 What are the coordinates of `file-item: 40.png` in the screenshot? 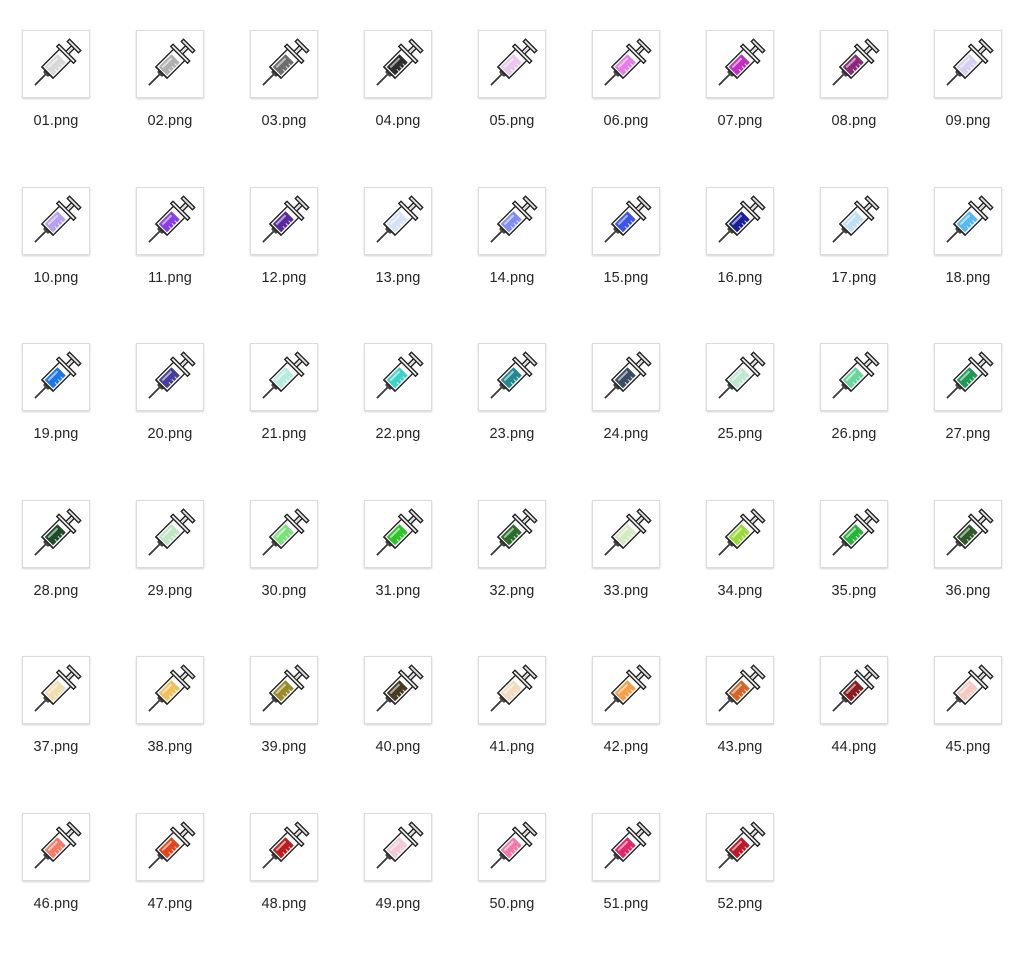 It's located at (399, 690).